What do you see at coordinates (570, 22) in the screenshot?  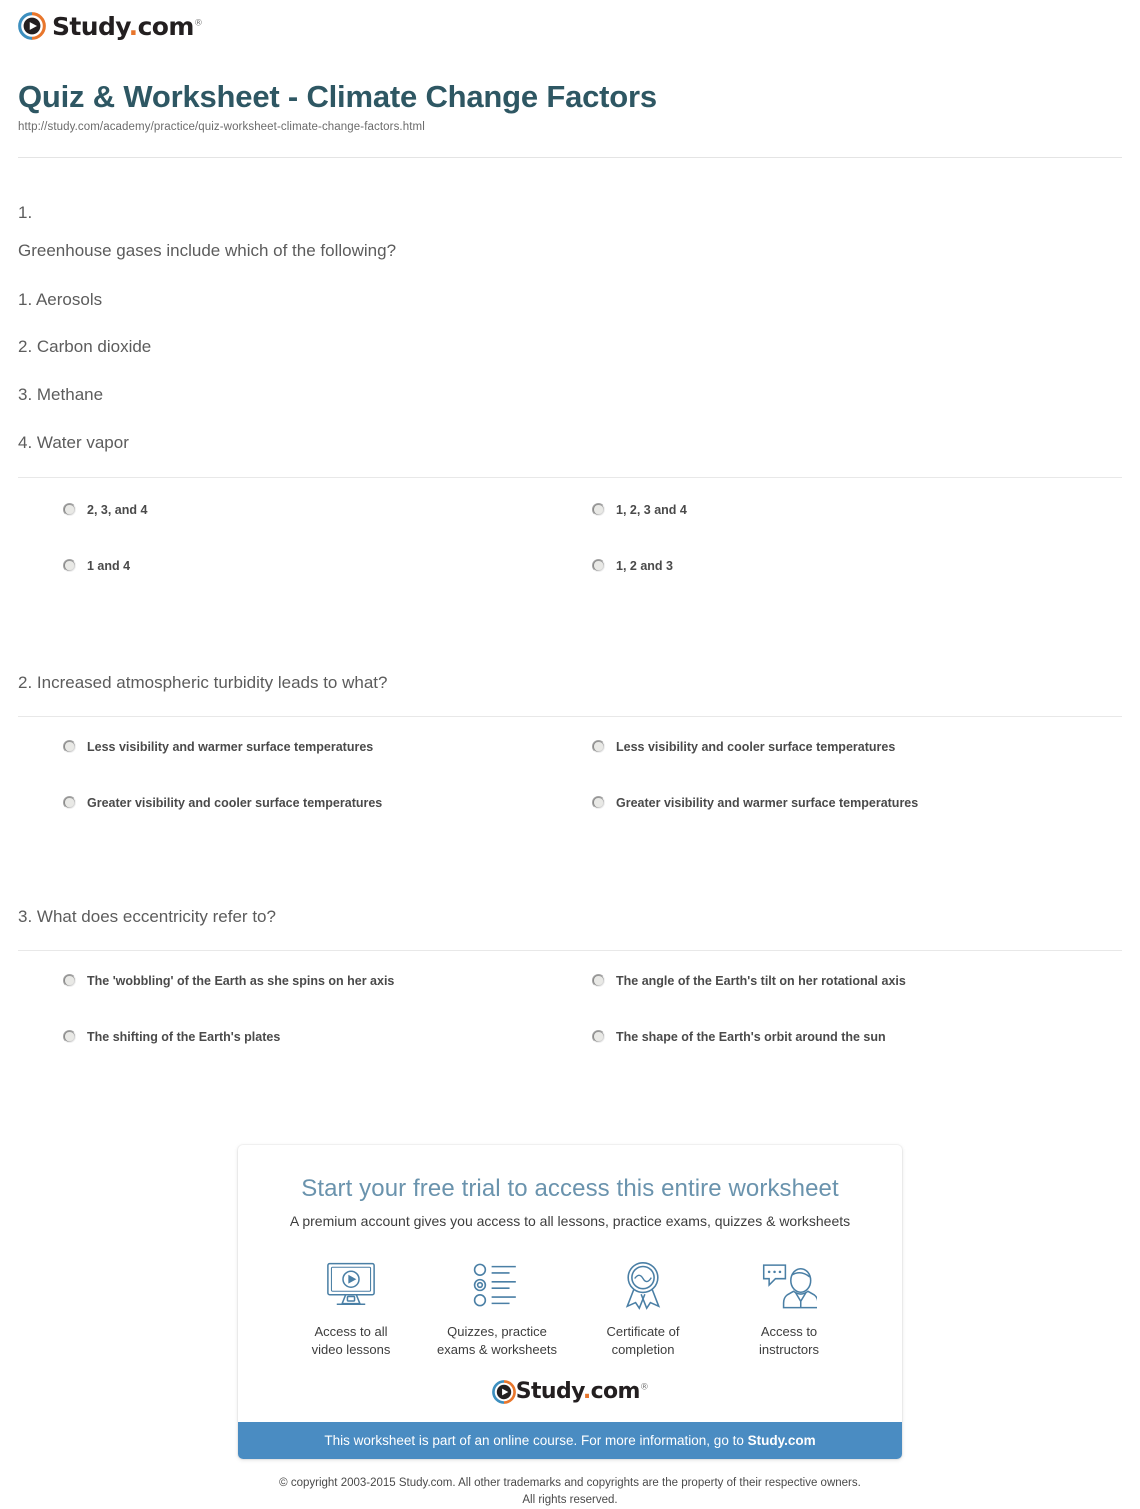 I see `top-logo-bar: Study.com®` at bounding box center [570, 22].